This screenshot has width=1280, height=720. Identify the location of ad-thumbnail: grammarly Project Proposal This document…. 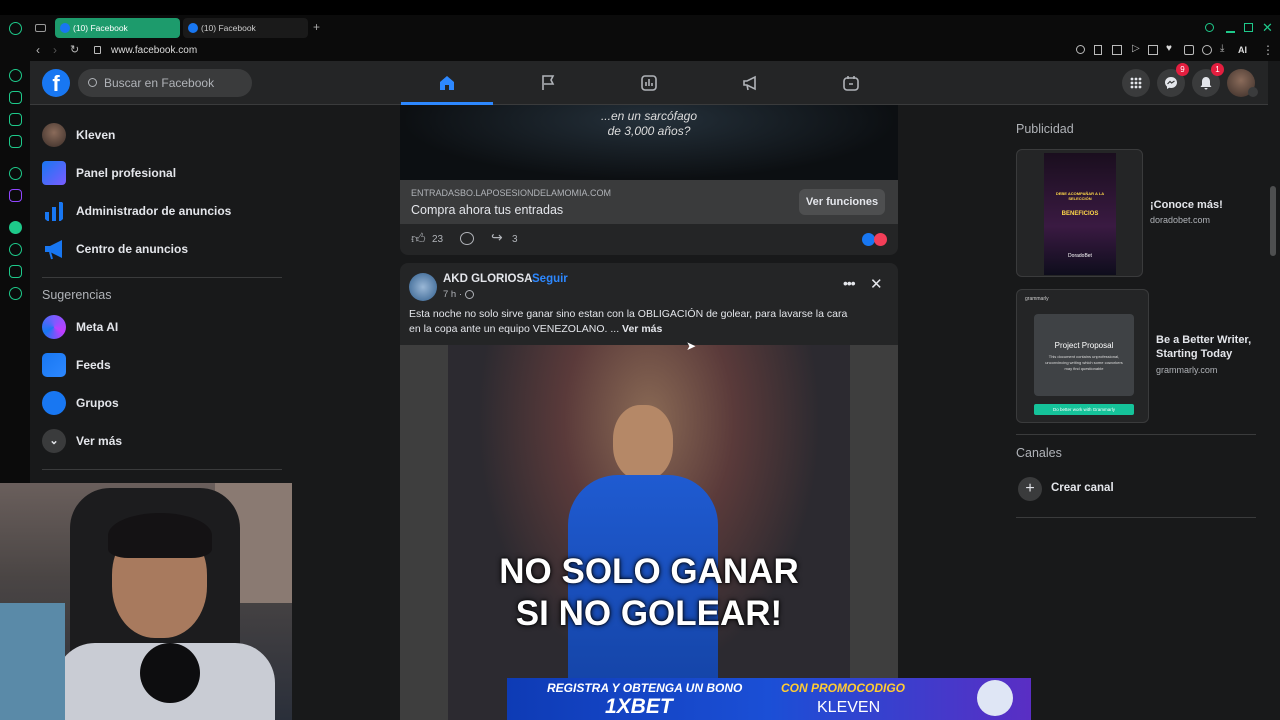
(1082, 356).